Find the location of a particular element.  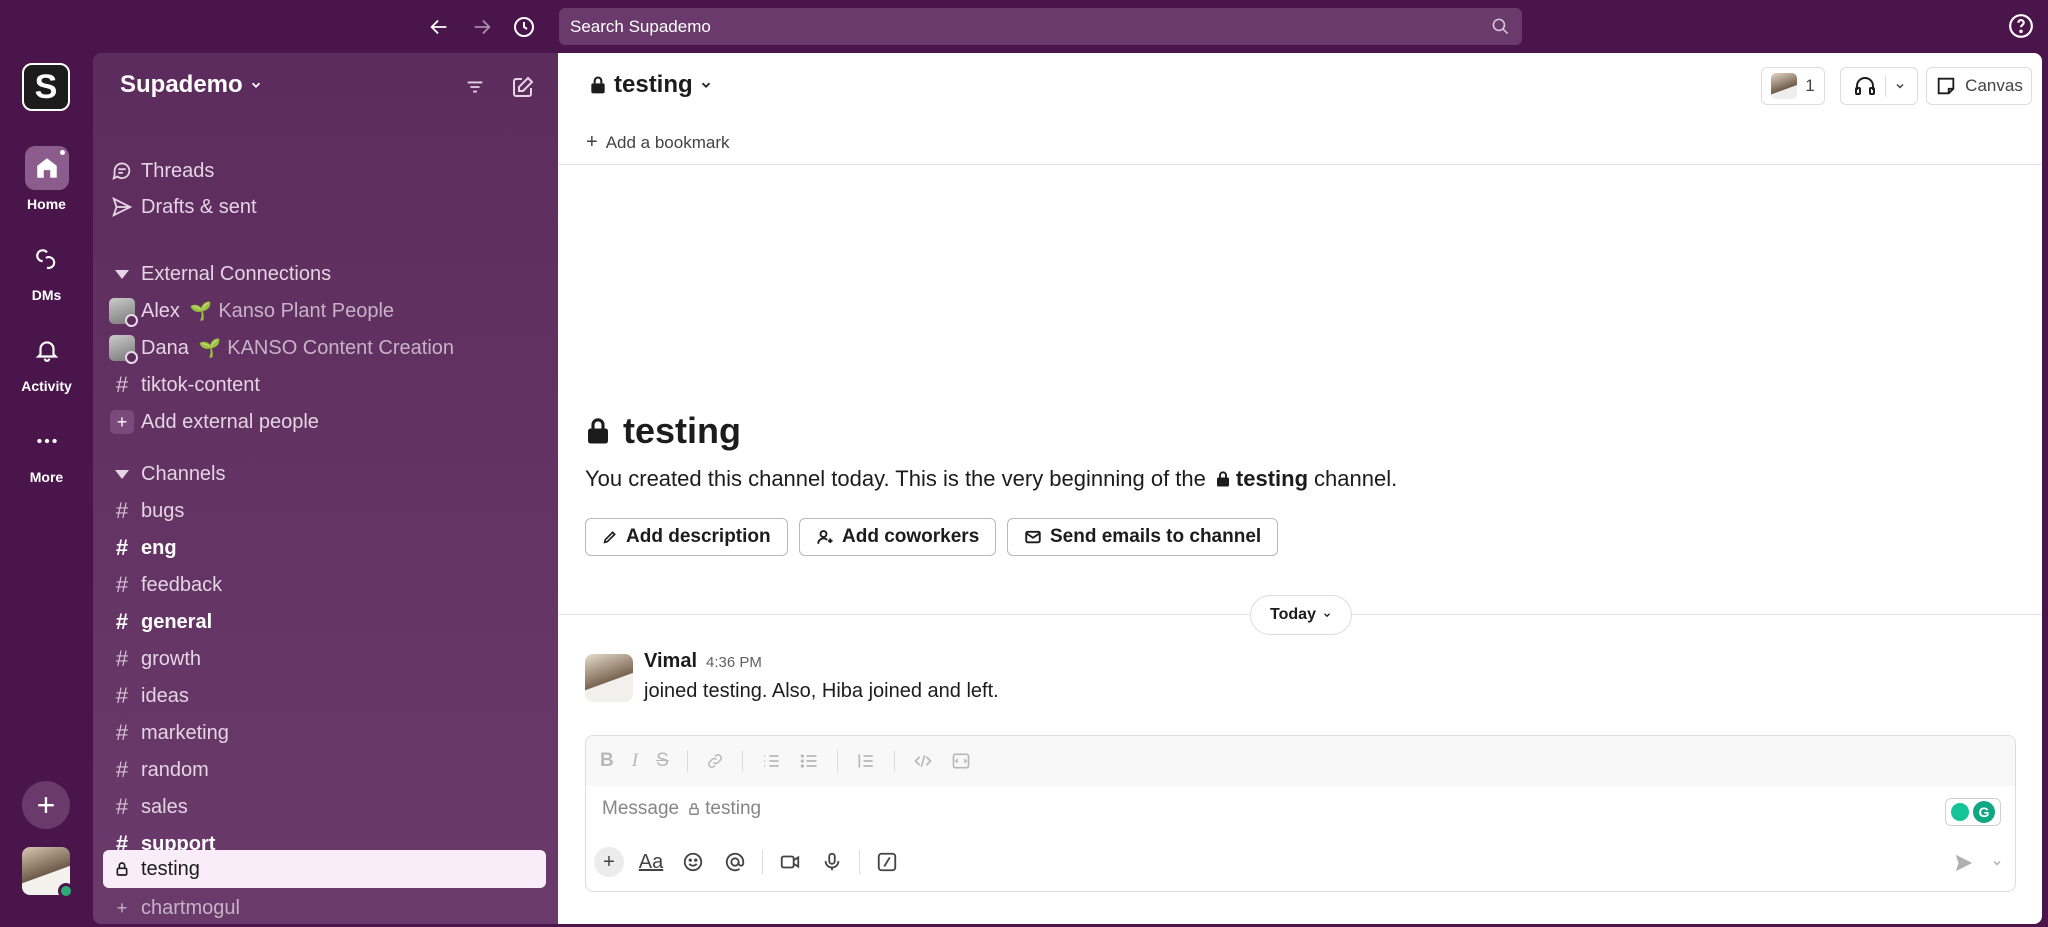

rail-item-dms: DMs is located at coordinates (46, 270).